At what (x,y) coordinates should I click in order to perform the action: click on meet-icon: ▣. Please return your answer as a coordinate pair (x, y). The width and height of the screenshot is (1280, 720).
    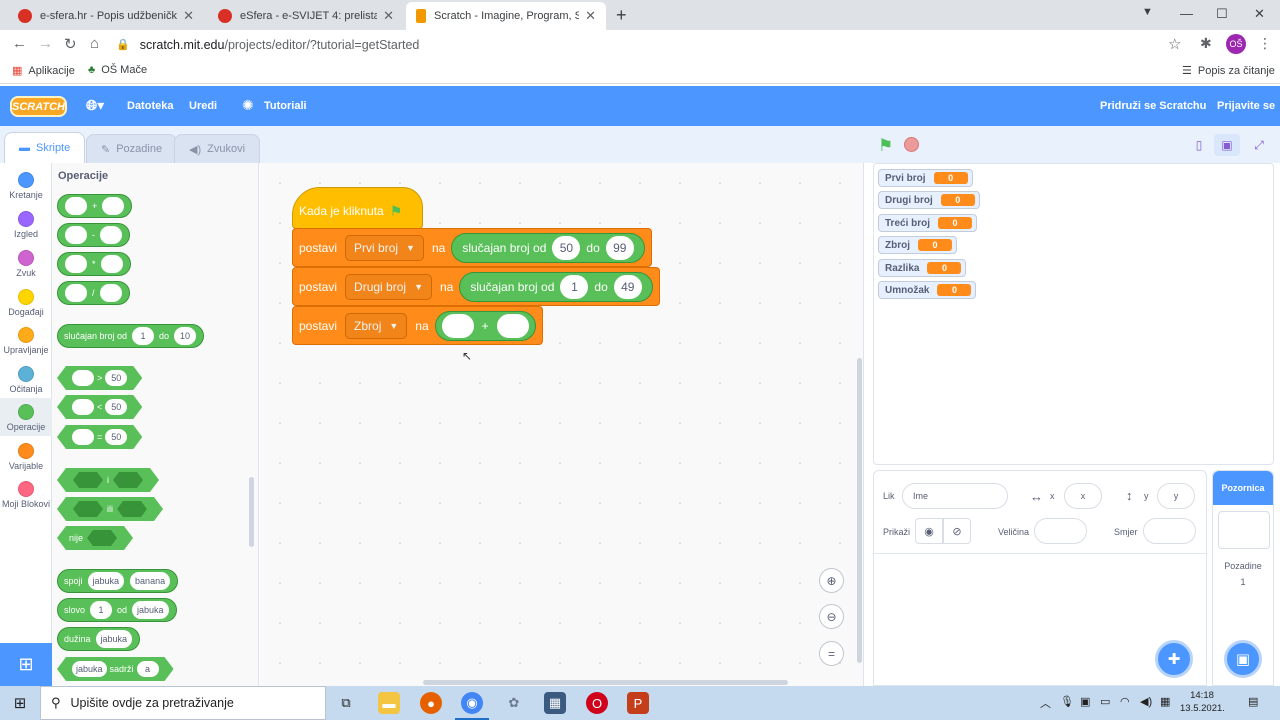
    Looking at the image, I should click on (1085, 701).